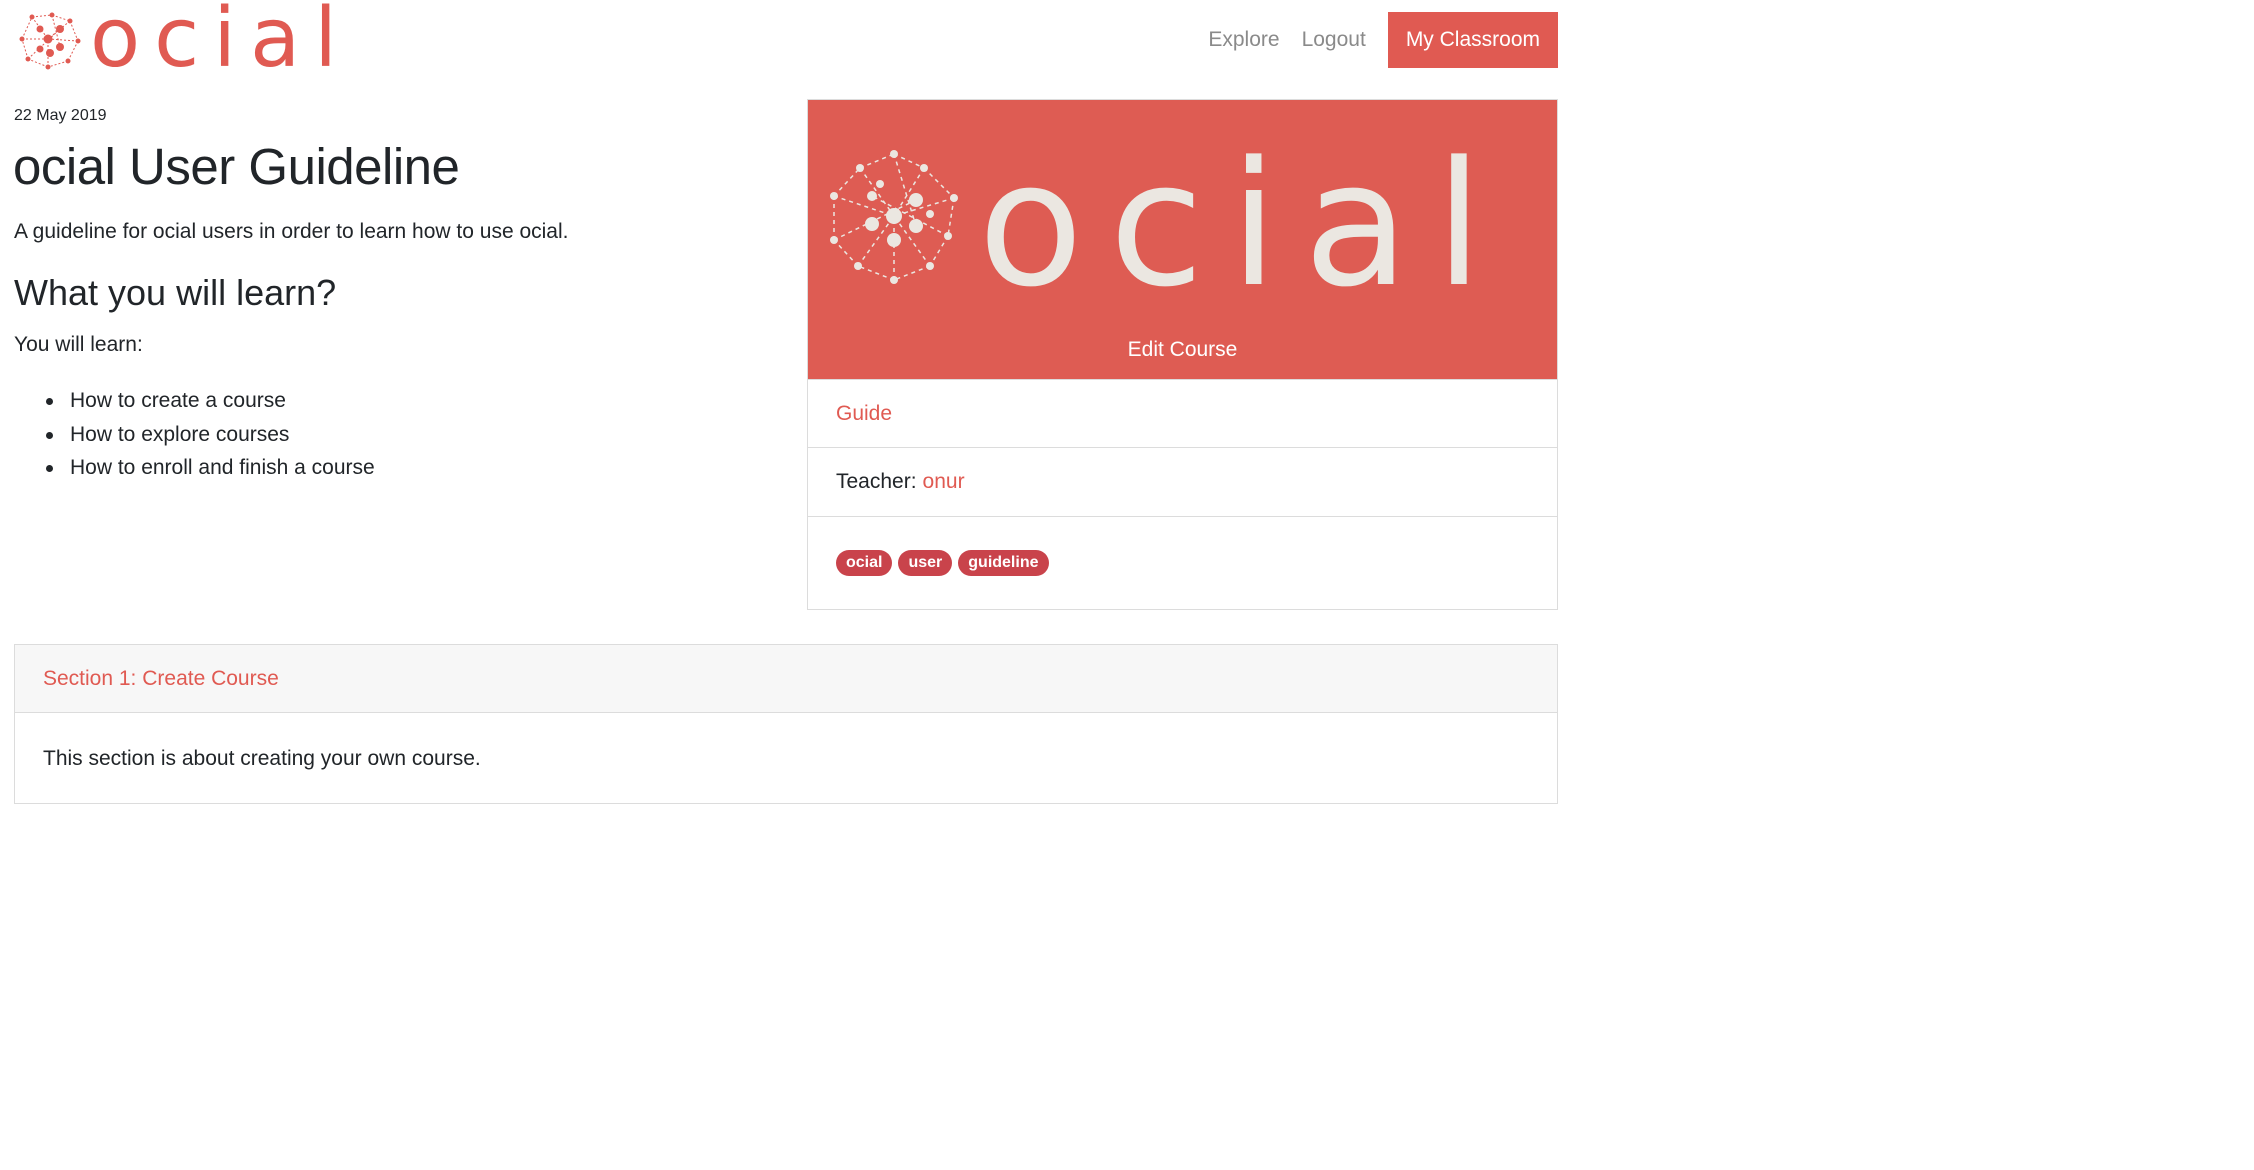 The image size is (2254, 1170). What do you see at coordinates (236, 166) in the screenshot?
I see `course-title: ocial User Guideline` at bounding box center [236, 166].